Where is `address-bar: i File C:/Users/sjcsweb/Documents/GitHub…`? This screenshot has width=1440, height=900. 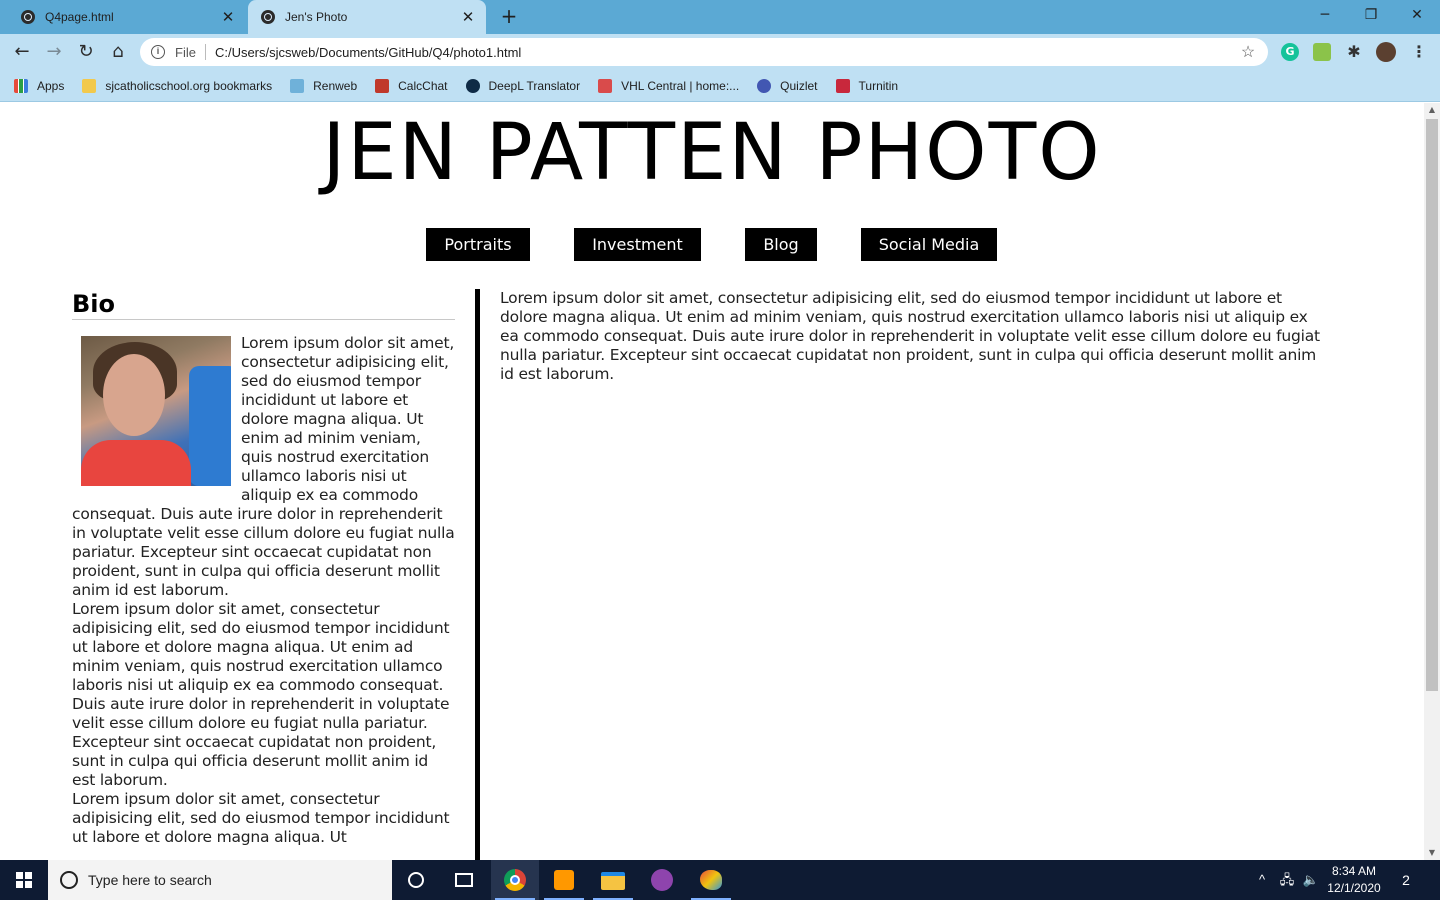
address-bar: i File C:/Users/sjcsweb/Documents/GitHub… is located at coordinates (704, 52).